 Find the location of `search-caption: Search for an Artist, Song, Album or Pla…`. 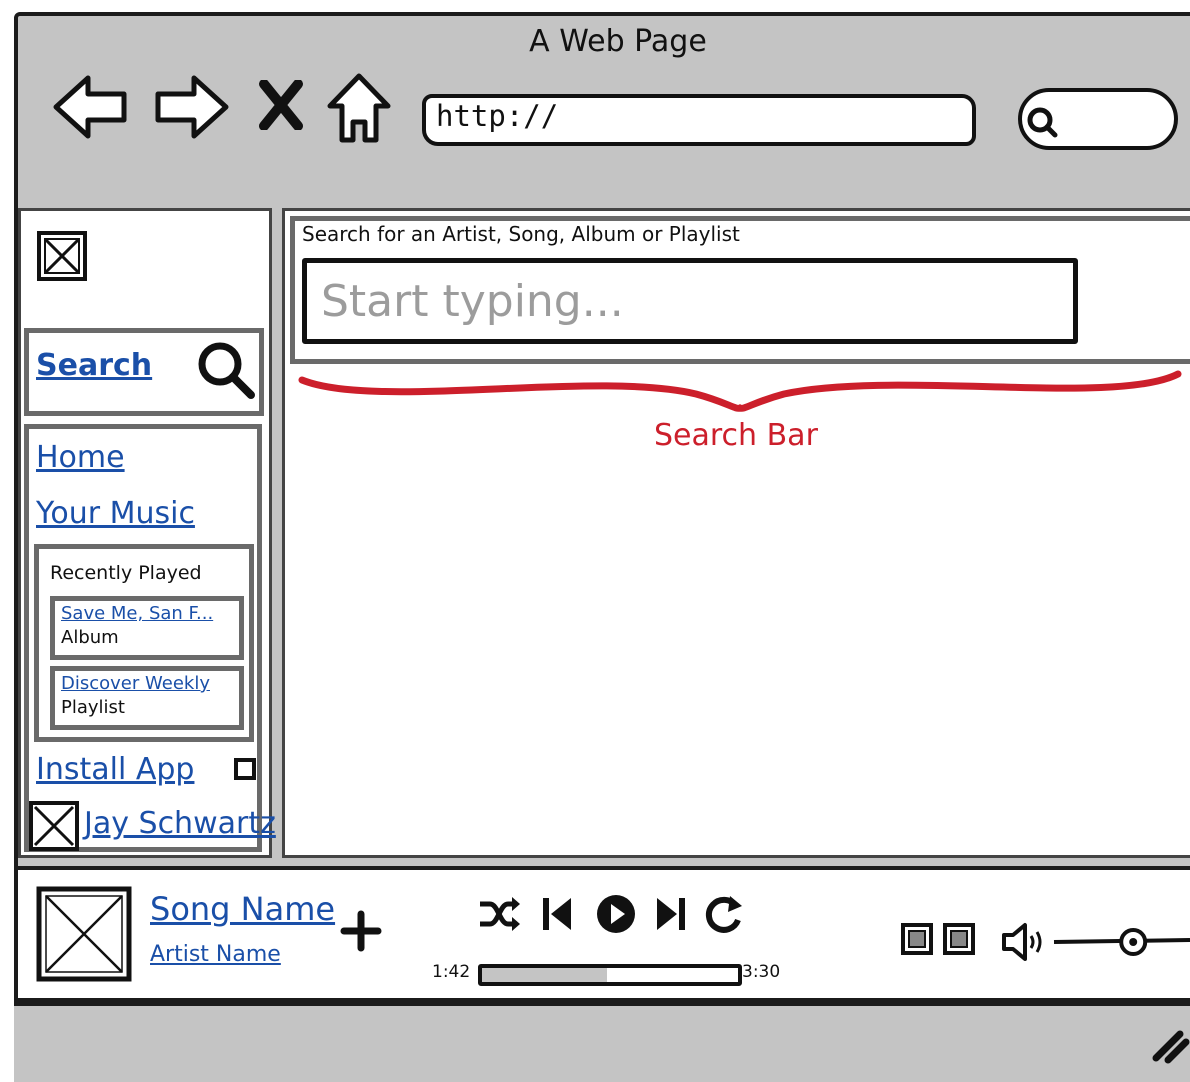

search-caption: Search for an Artist, Song, Album or Pla… is located at coordinates (521, 234).